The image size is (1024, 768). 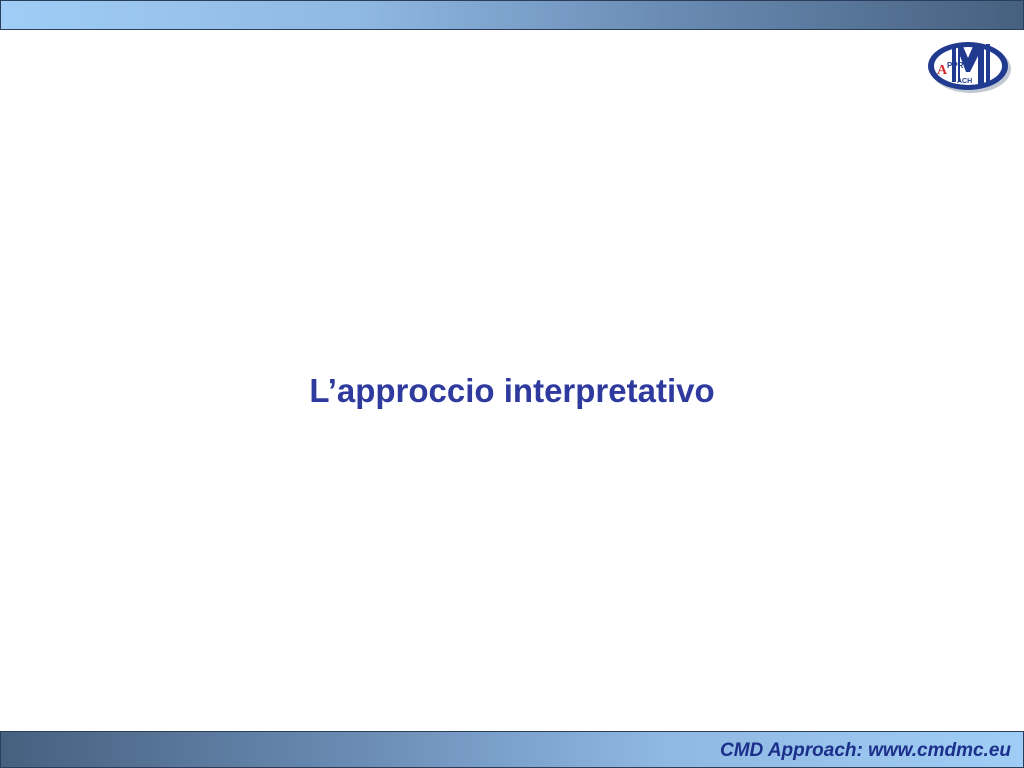 I want to click on slide-title: L’approccio interpretativo, so click(x=512, y=390).